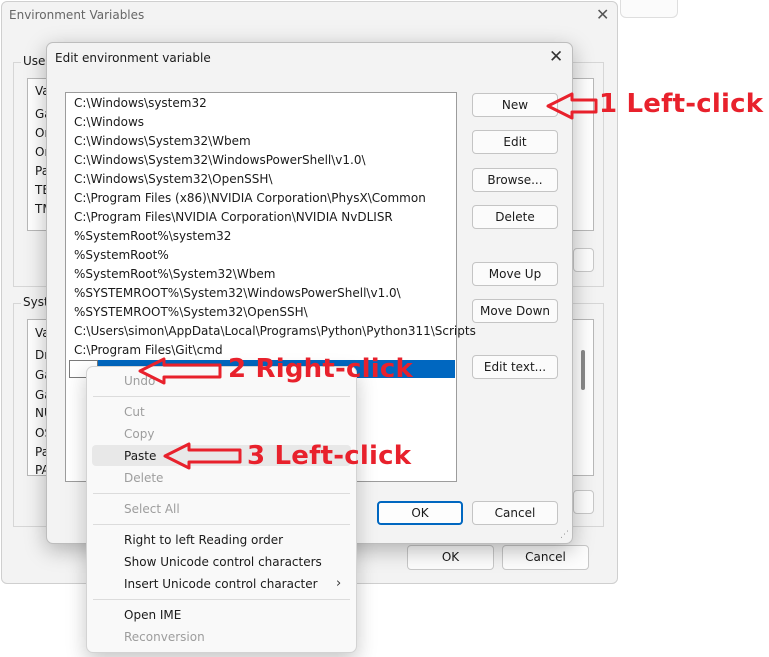 The width and height of the screenshot is (769, 657). What do you see at coordinates (320, 369) in the screenshot?
I see `annotation-step-2: 2 Right-click` at bounding box center [320, 369].